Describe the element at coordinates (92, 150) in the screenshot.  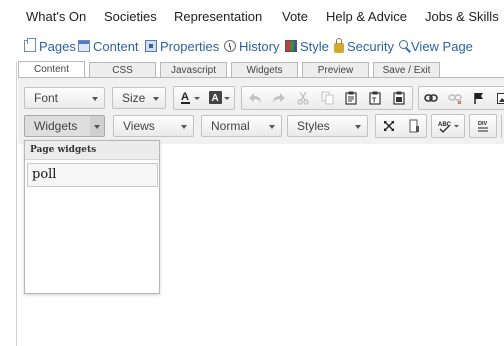
I see `widgets-panel-title: Page widgets` at that location.